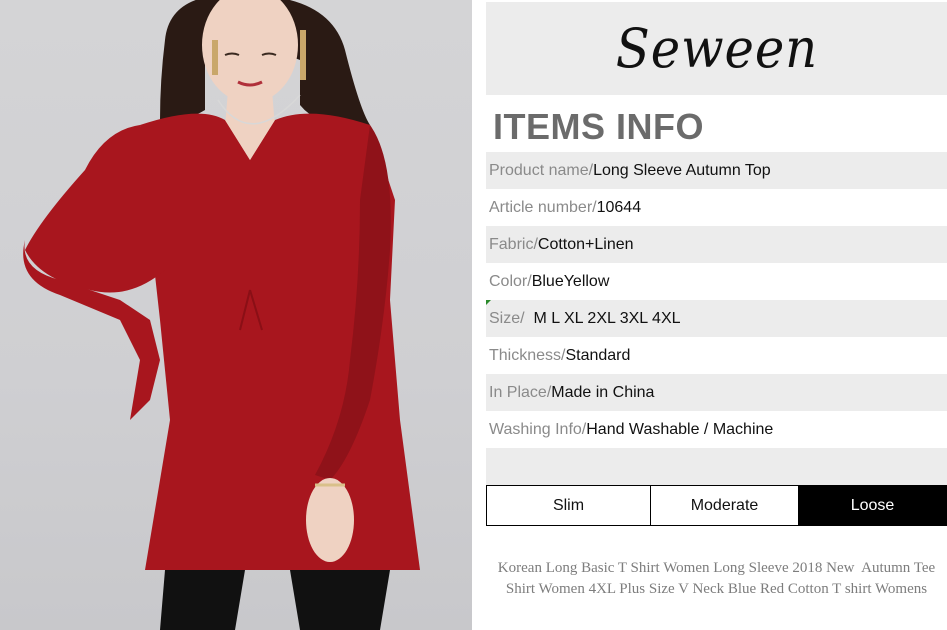 This screenshot has height=630, width=947. I want to click on info-row-product-name: Product name/ Long Sleeve Autumn Top, so click(716, 170).